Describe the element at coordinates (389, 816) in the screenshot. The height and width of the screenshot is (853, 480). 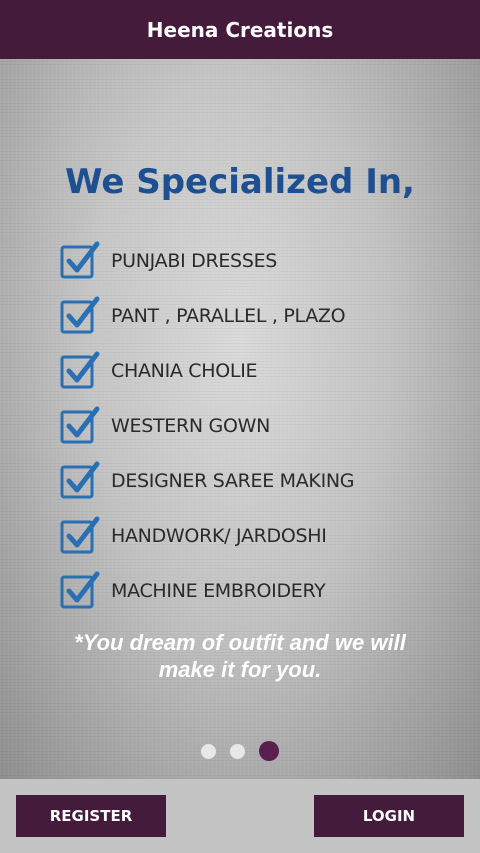
I see `login-button: LOGIN` at that location.